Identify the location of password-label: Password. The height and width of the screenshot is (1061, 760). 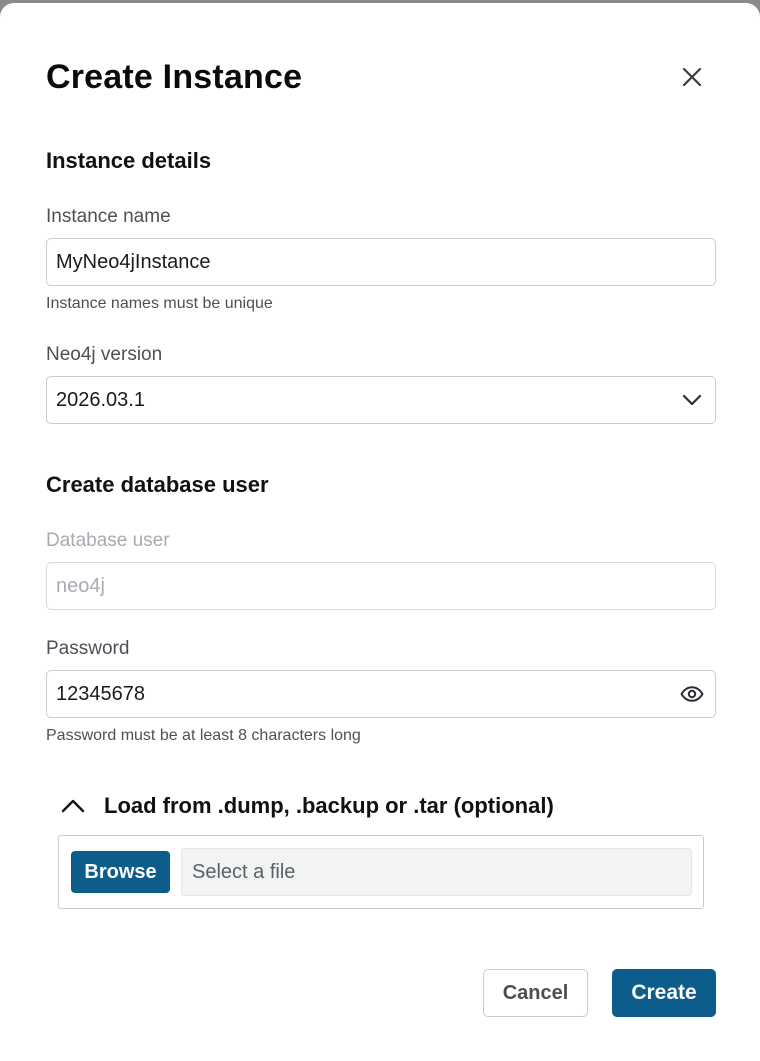
(88, 648).